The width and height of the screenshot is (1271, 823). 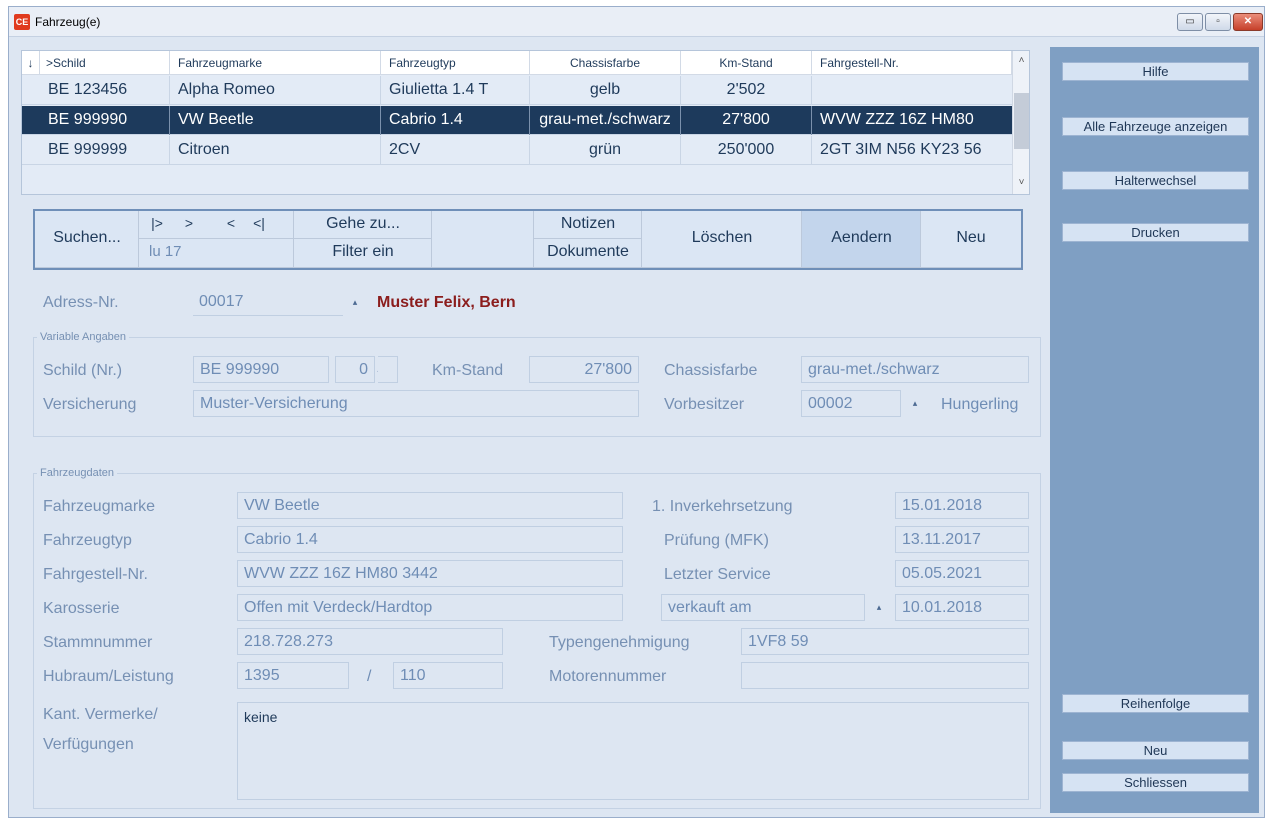 What do you see at coordinates (1248, 22) in the screenshot?
I see `close-button: ✕` at bounding box center [1248, 22].